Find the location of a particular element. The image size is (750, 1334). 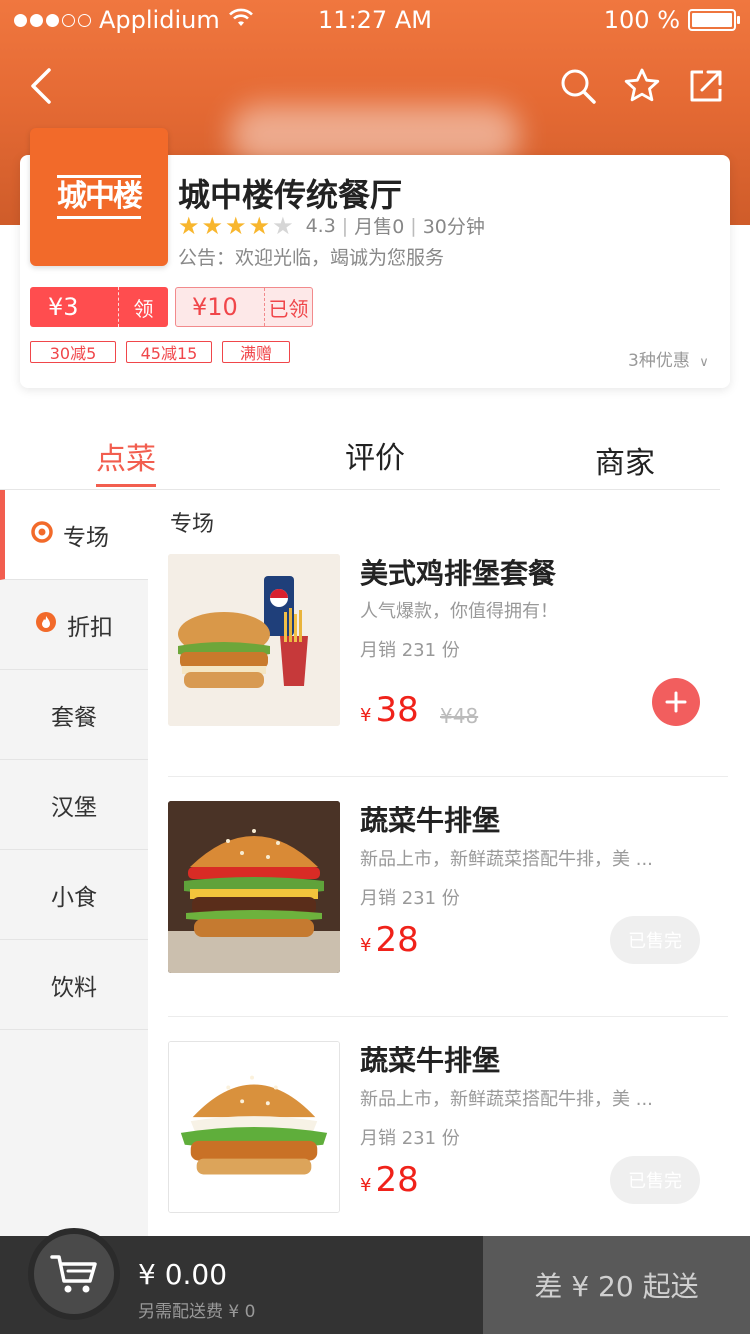

sidebar-item-label: 折扣 is located at coordinates (90, 627).